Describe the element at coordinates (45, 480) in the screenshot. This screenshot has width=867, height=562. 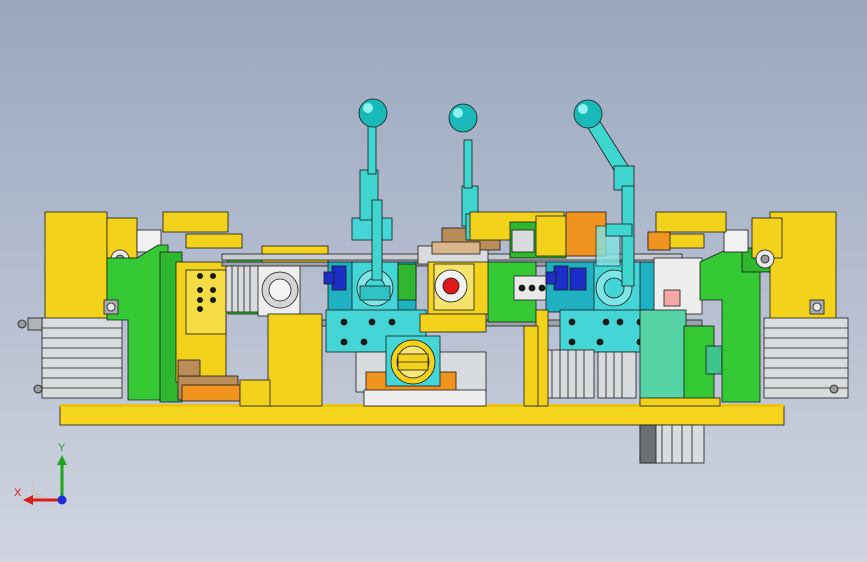
I see `axis-triad` at that location.